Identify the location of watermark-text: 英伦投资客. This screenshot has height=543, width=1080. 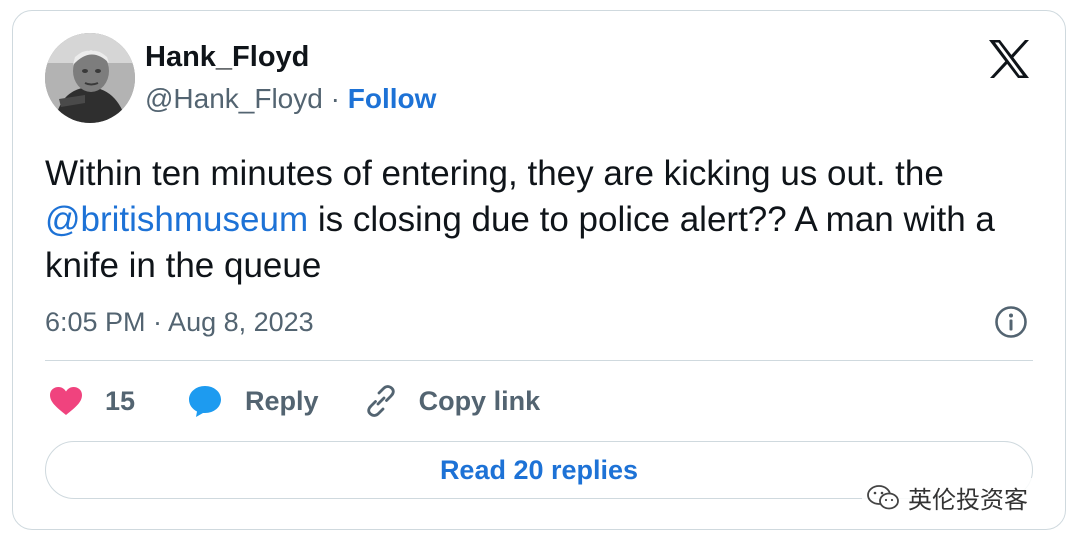
(968, 500).